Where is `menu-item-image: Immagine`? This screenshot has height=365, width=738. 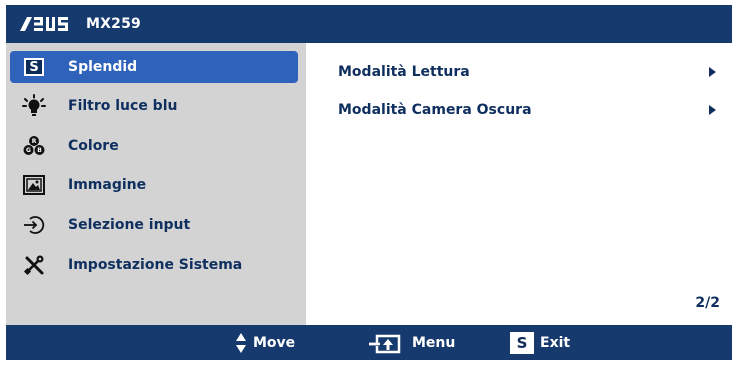 menu-item-image: Immagine is located at coordinates (156, 185).